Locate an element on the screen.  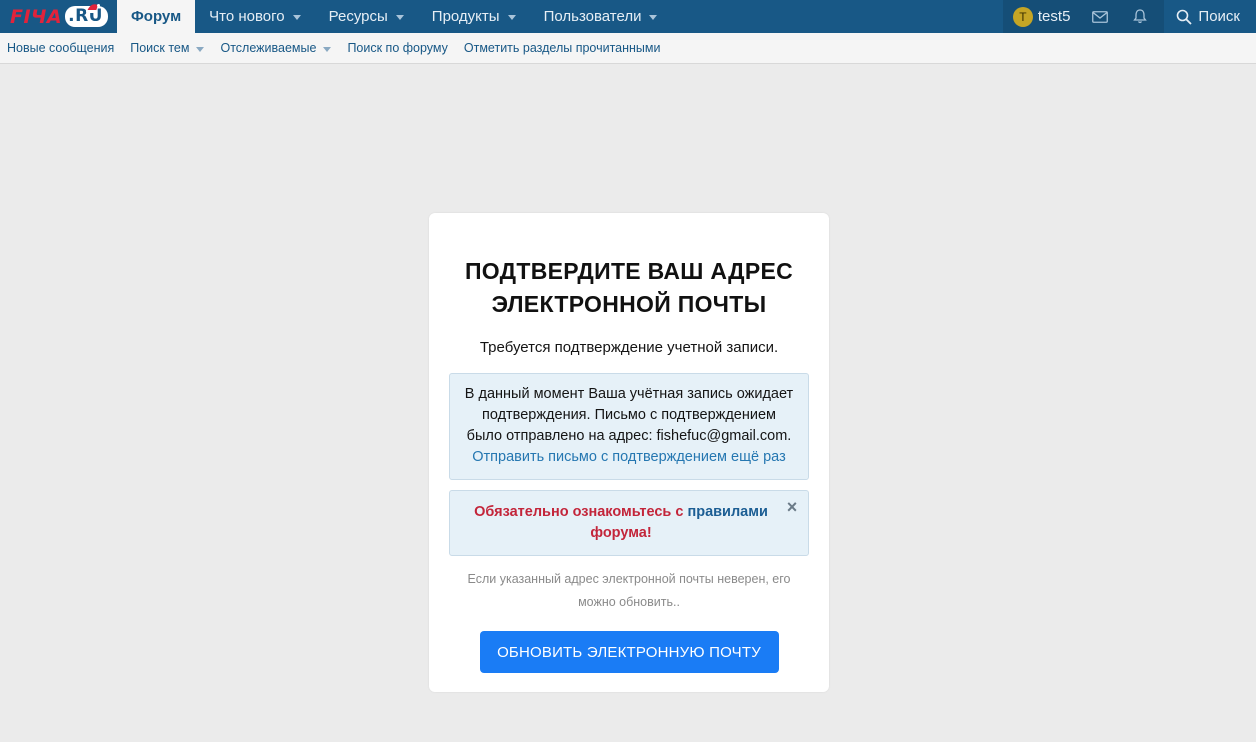
card-subtitle: Требуется подтверждение учетной записи. is located at coordinates (629, 347).